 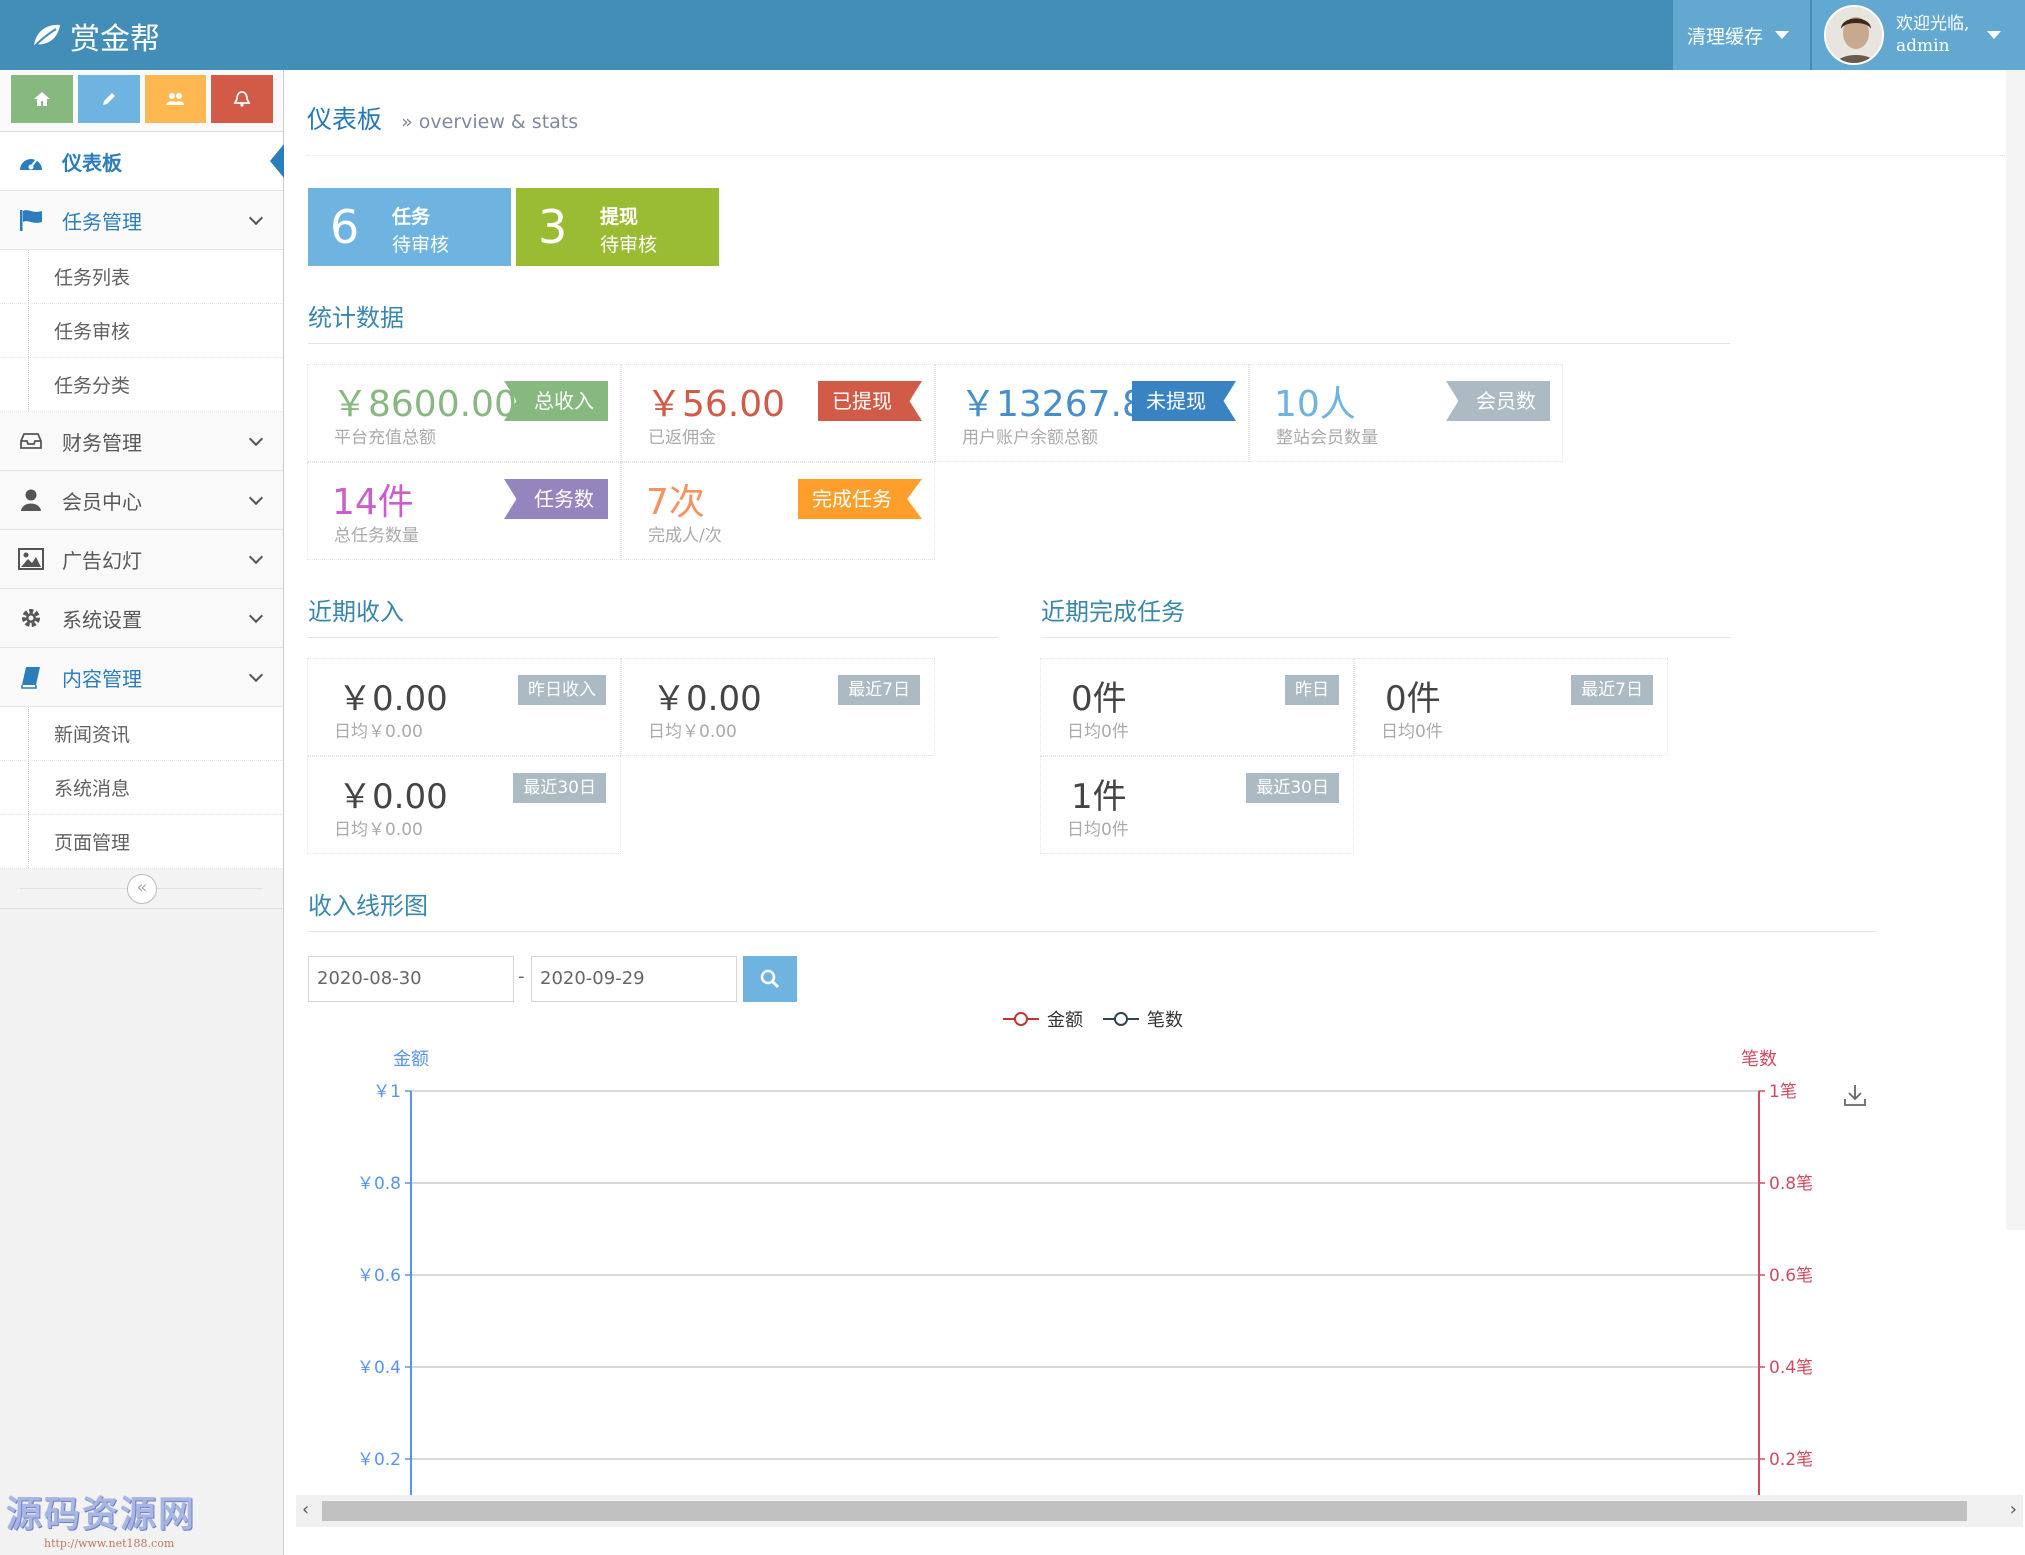 I want to click on y-right-tick-label: 0.2笔, so click(x=1791, y=1460).